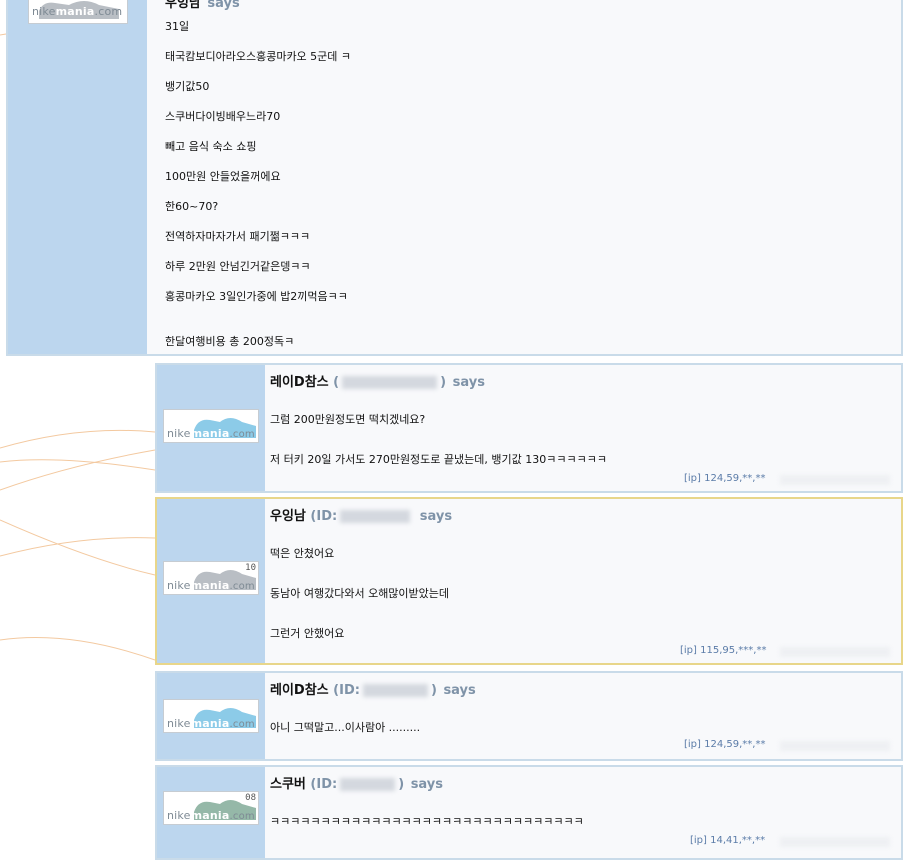 The width and height of the screenshot is (903, 860). I want to click on level-badge: 08, so click(250, 798).